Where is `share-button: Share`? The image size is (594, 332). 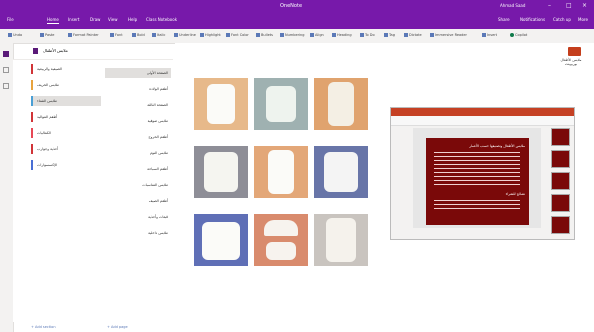
share-button: Share is located at coordinates (504, 19).